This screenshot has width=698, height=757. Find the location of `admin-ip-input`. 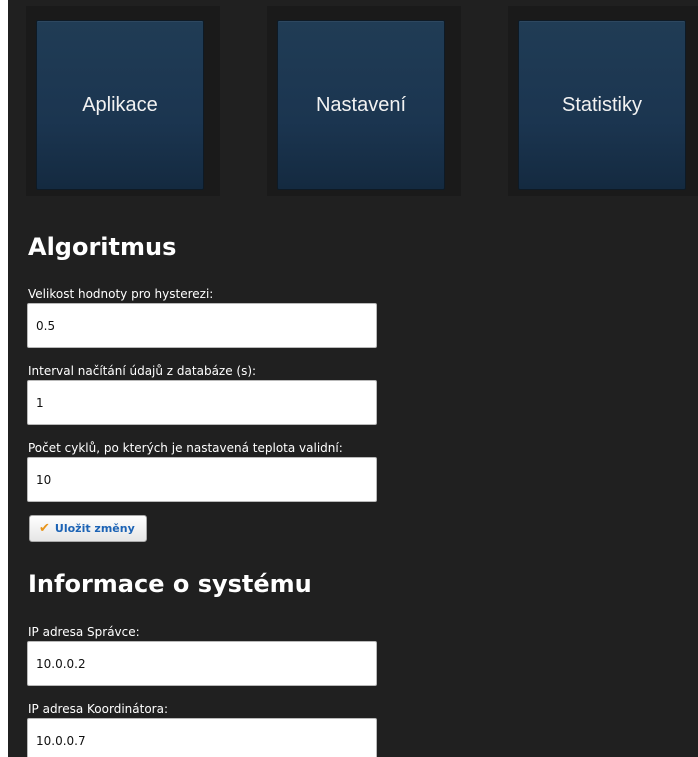

admin-ip-input is located at coordinates (202, 663).